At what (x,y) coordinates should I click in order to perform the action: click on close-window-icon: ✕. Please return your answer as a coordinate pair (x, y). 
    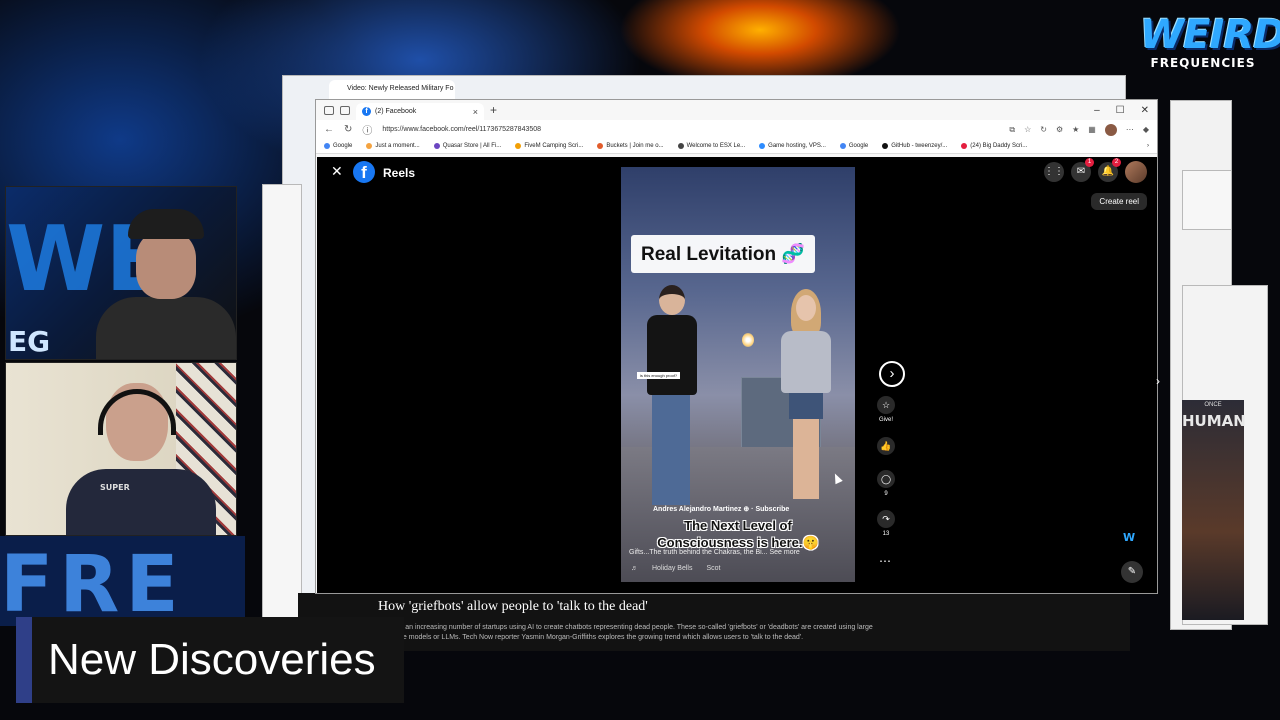
    Looking at the image, I should click on (1145, 110).